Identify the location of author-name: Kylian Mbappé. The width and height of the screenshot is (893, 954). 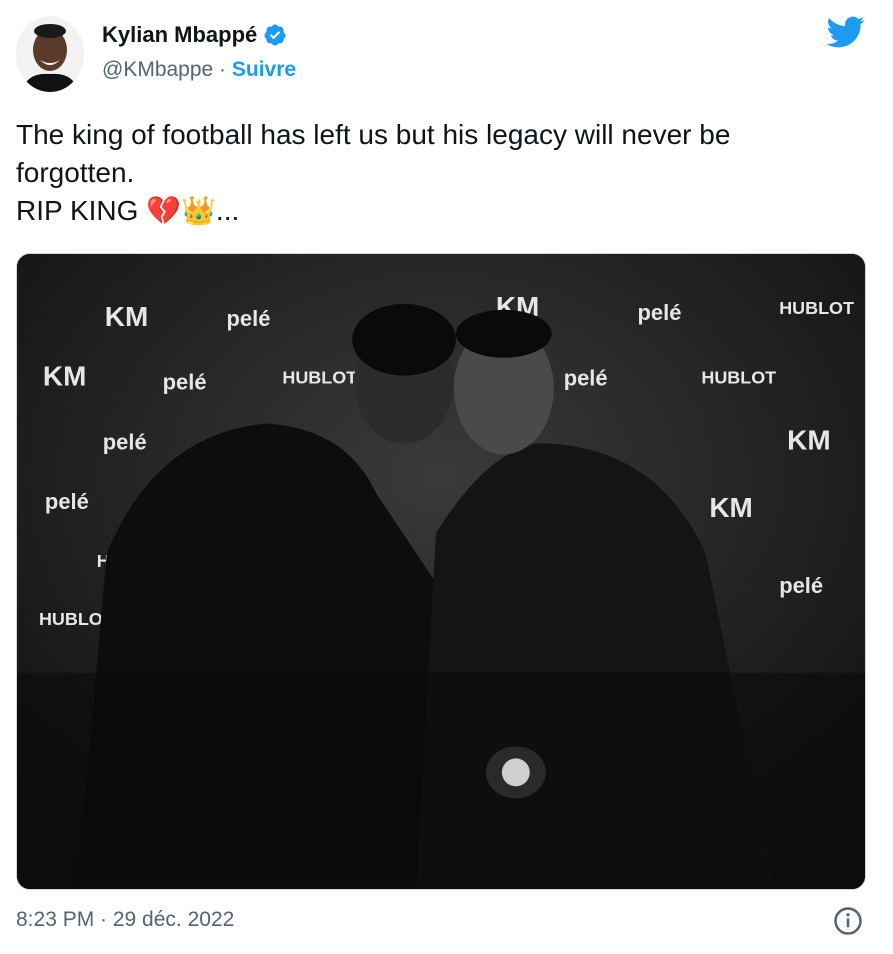
(194, 35).